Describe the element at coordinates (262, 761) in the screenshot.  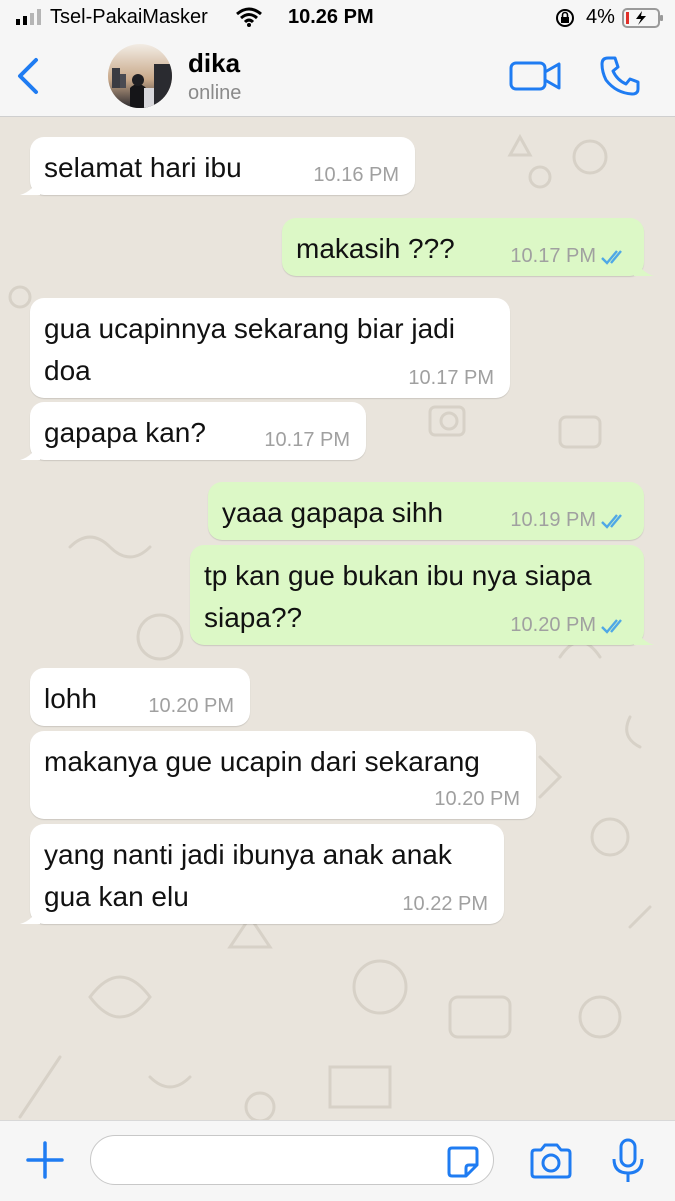
I see `message-text: makanya gue ucapin dari sekarang` at that location.